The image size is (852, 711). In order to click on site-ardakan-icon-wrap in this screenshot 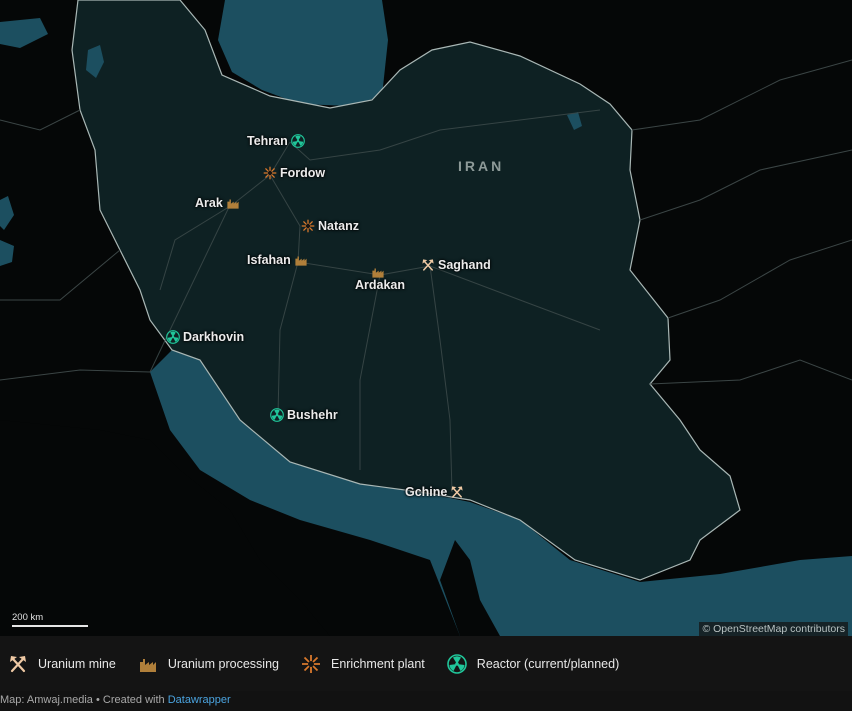, I will do `click(378, 272)`.